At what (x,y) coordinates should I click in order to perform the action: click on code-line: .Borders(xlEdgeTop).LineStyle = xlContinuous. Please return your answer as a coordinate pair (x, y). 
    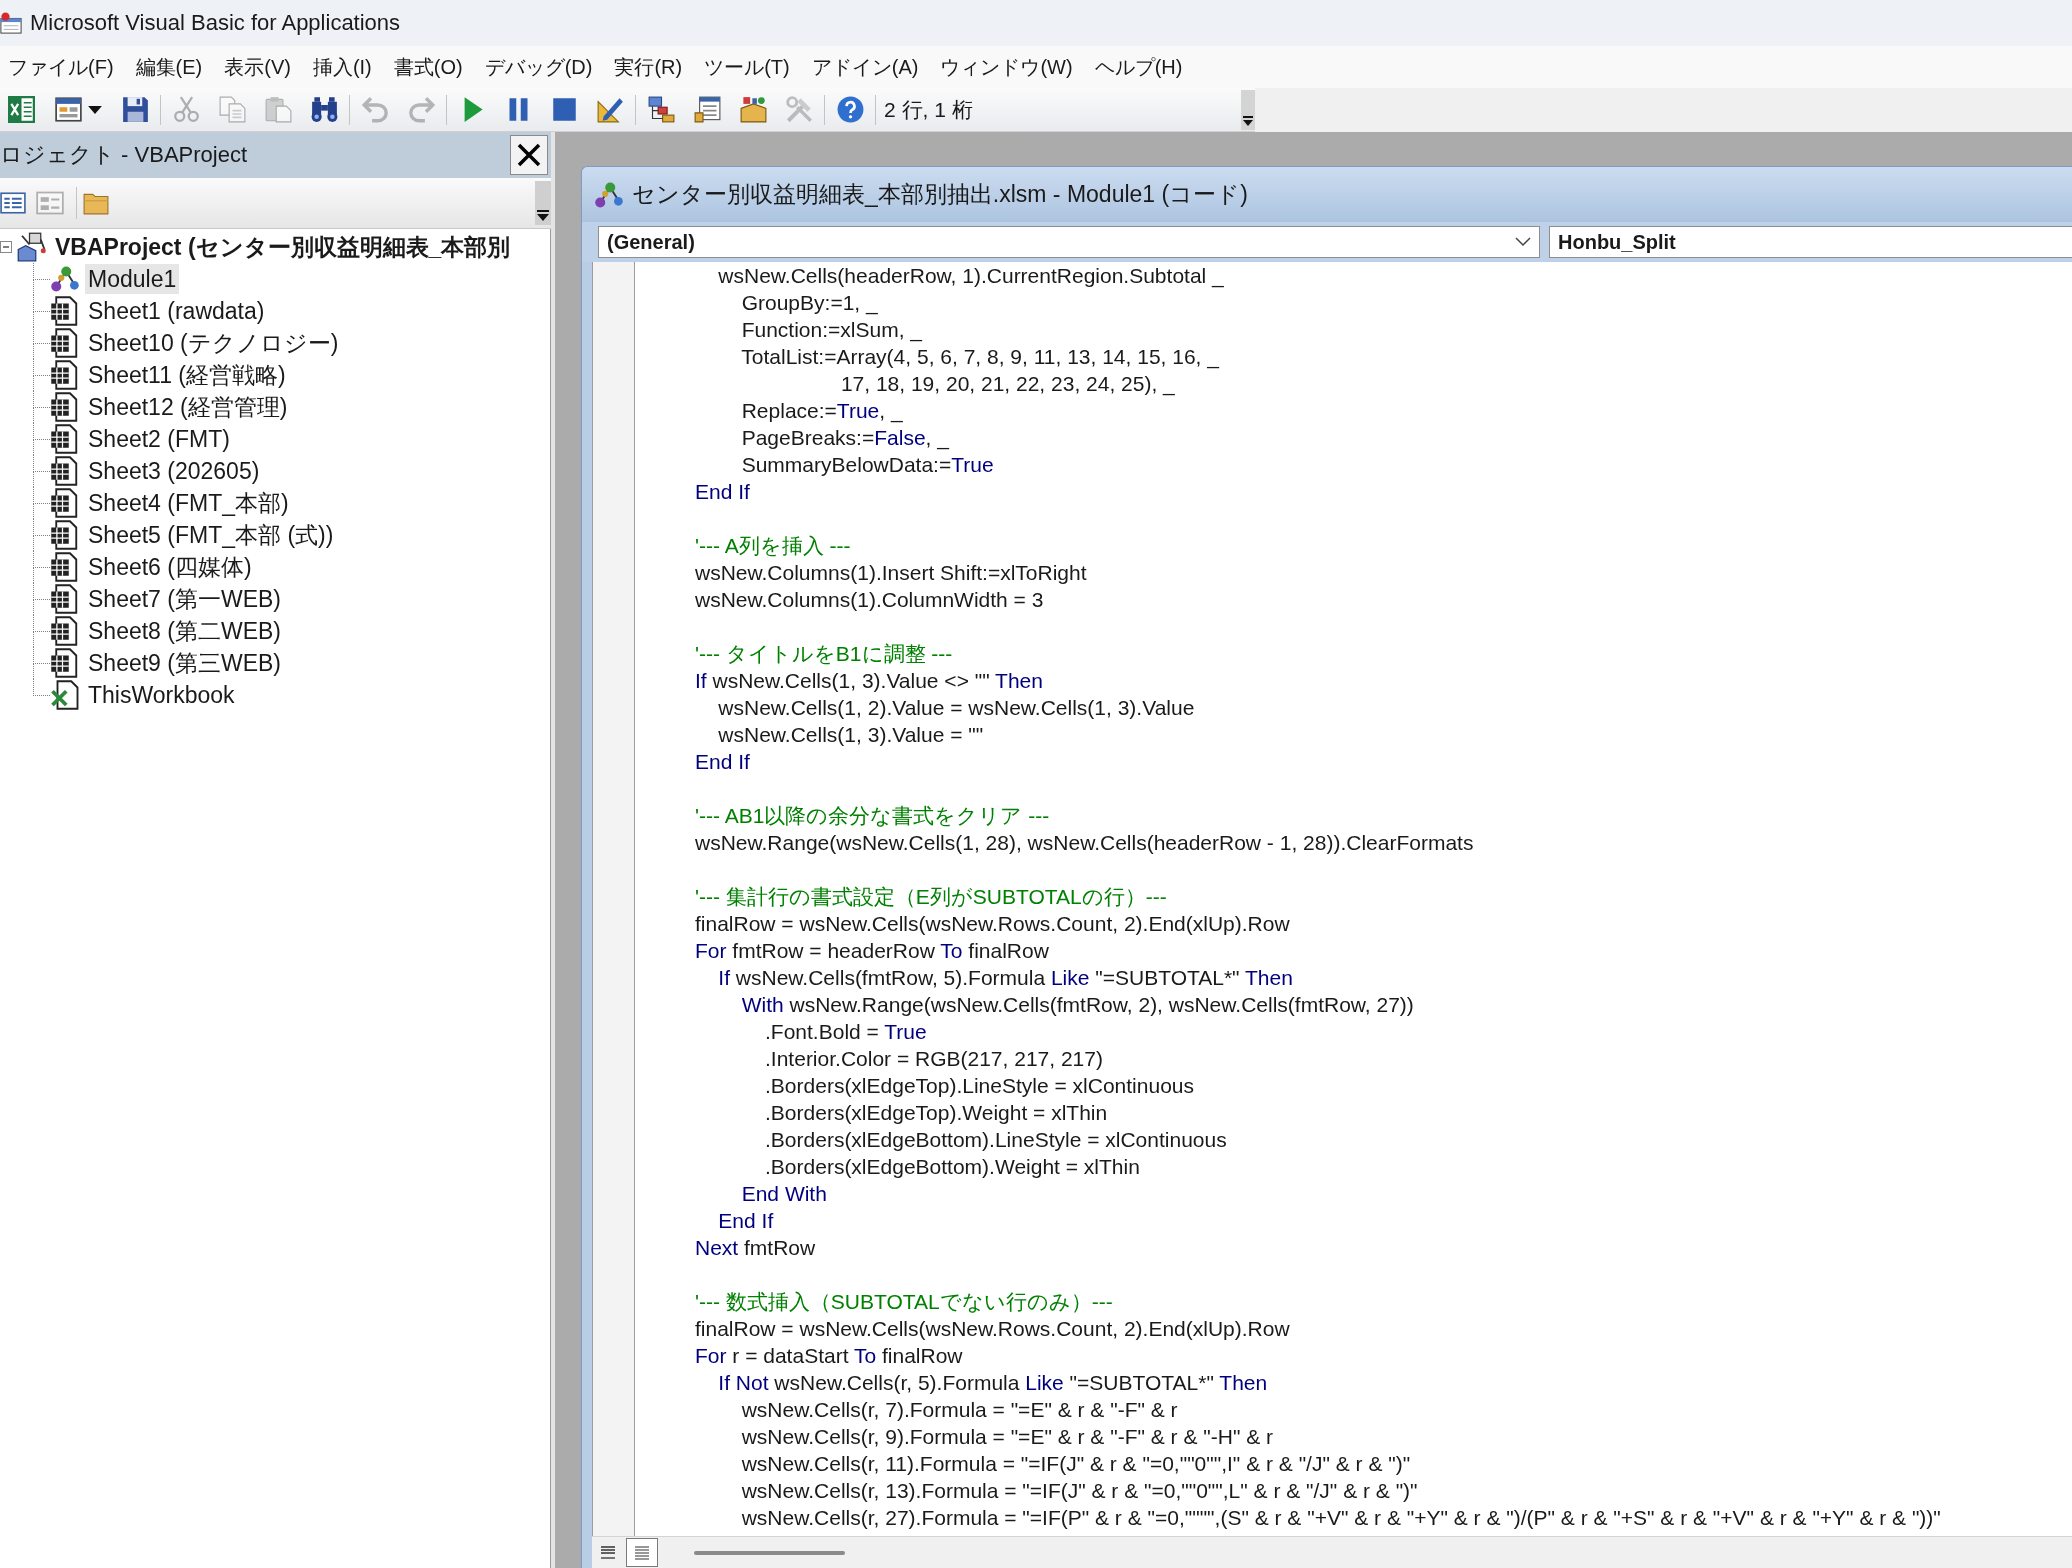
    Looking at the image, I should click on (979, 1085).